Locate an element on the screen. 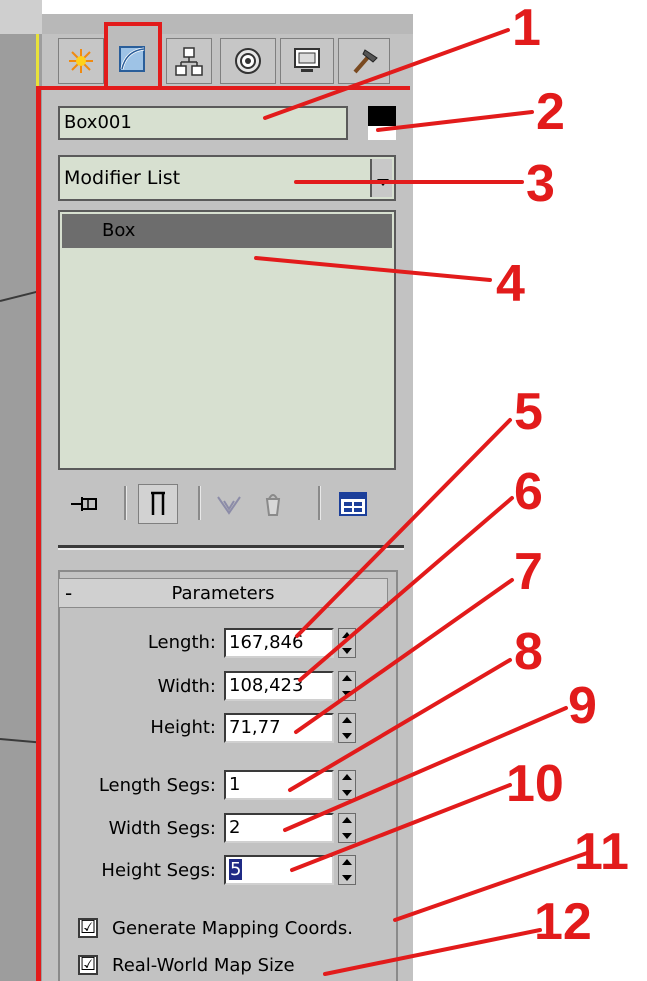 Image resolution: width=647 pixels, height=981 pixels. dropdown-button is located at coordinates (381, 178).